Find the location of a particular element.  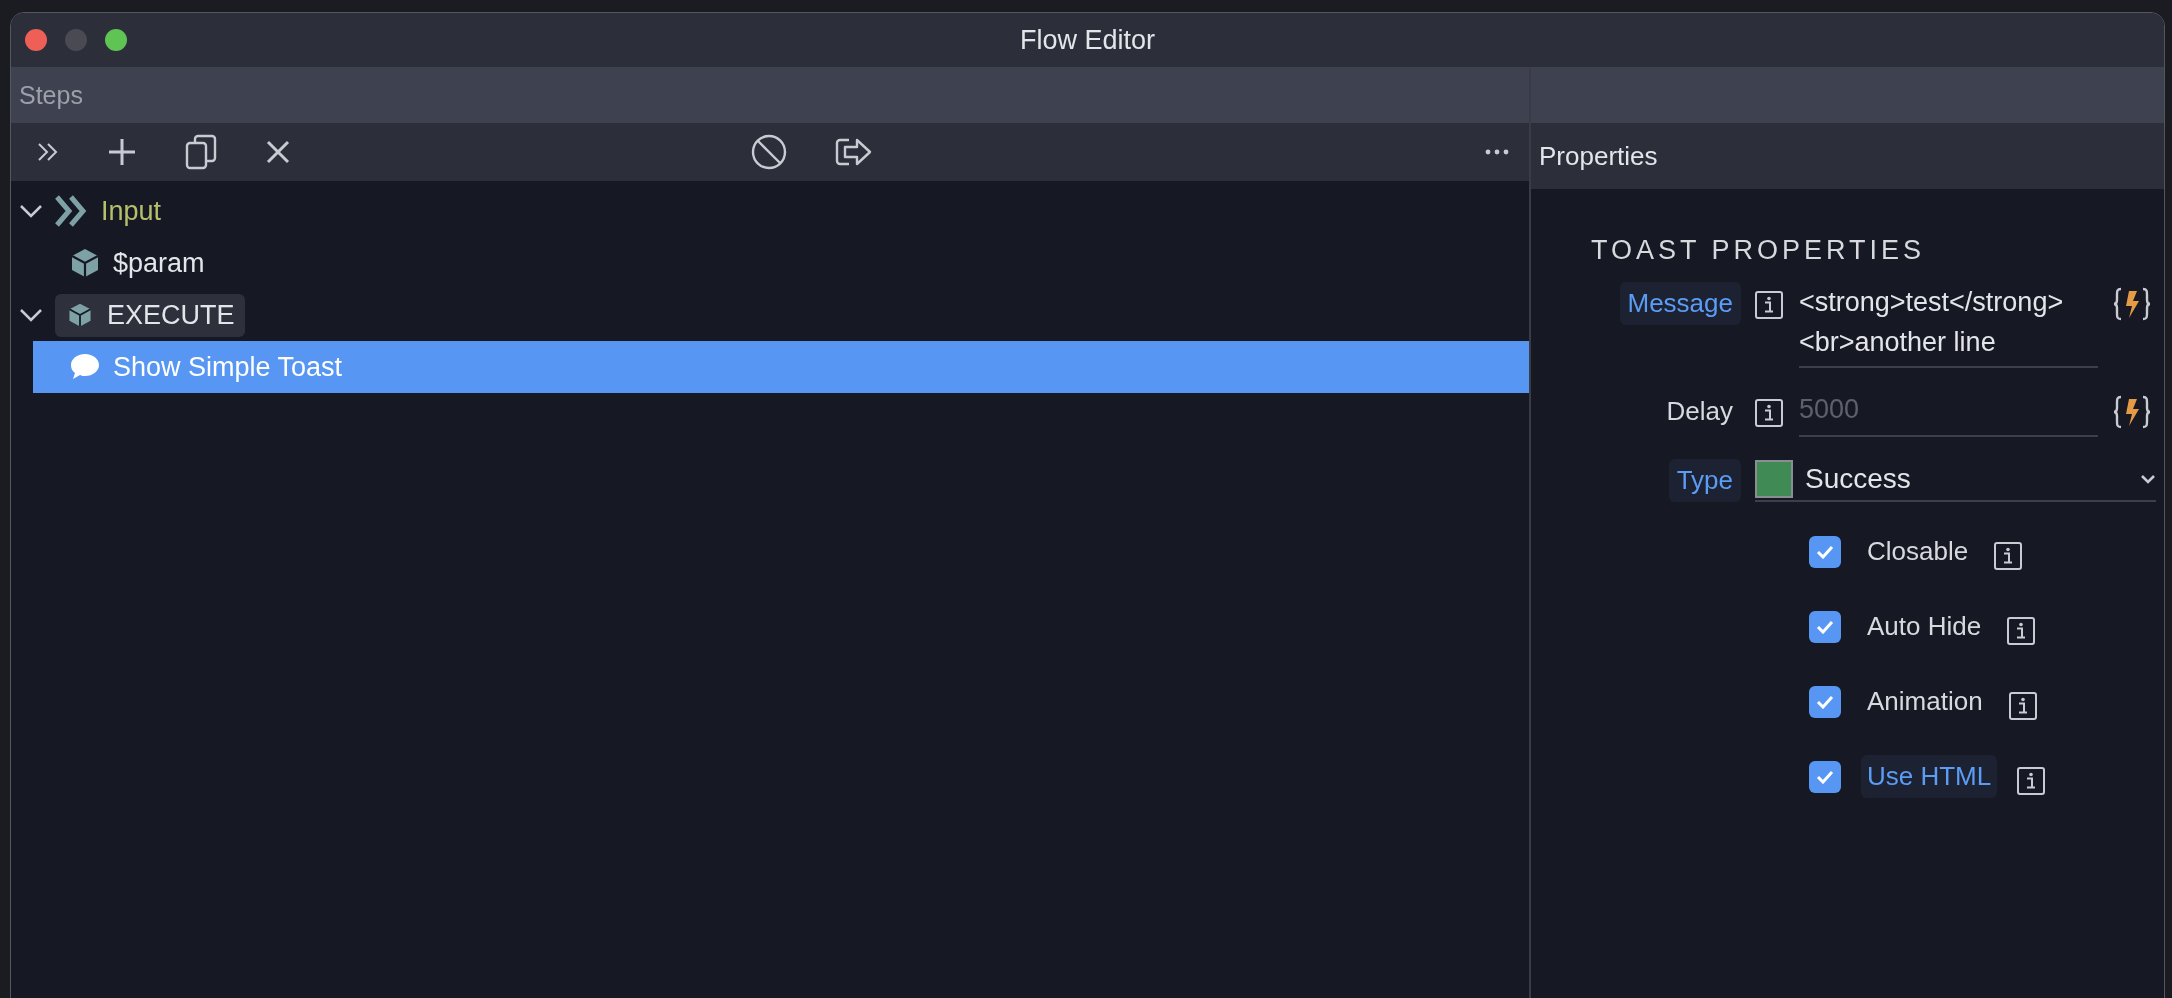

field-label: Type is located at coordinates (1704, 480).